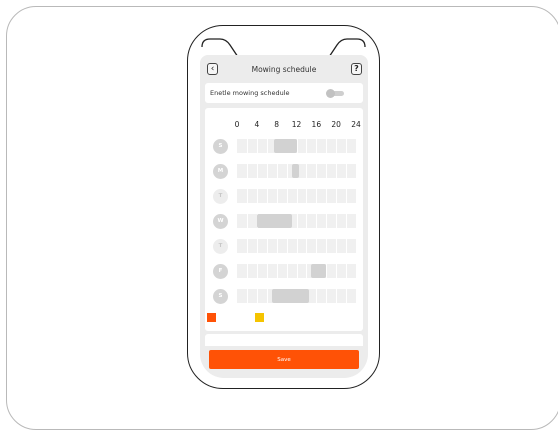  I want to click on page-title: Mowing schedule, so click(284, 69).